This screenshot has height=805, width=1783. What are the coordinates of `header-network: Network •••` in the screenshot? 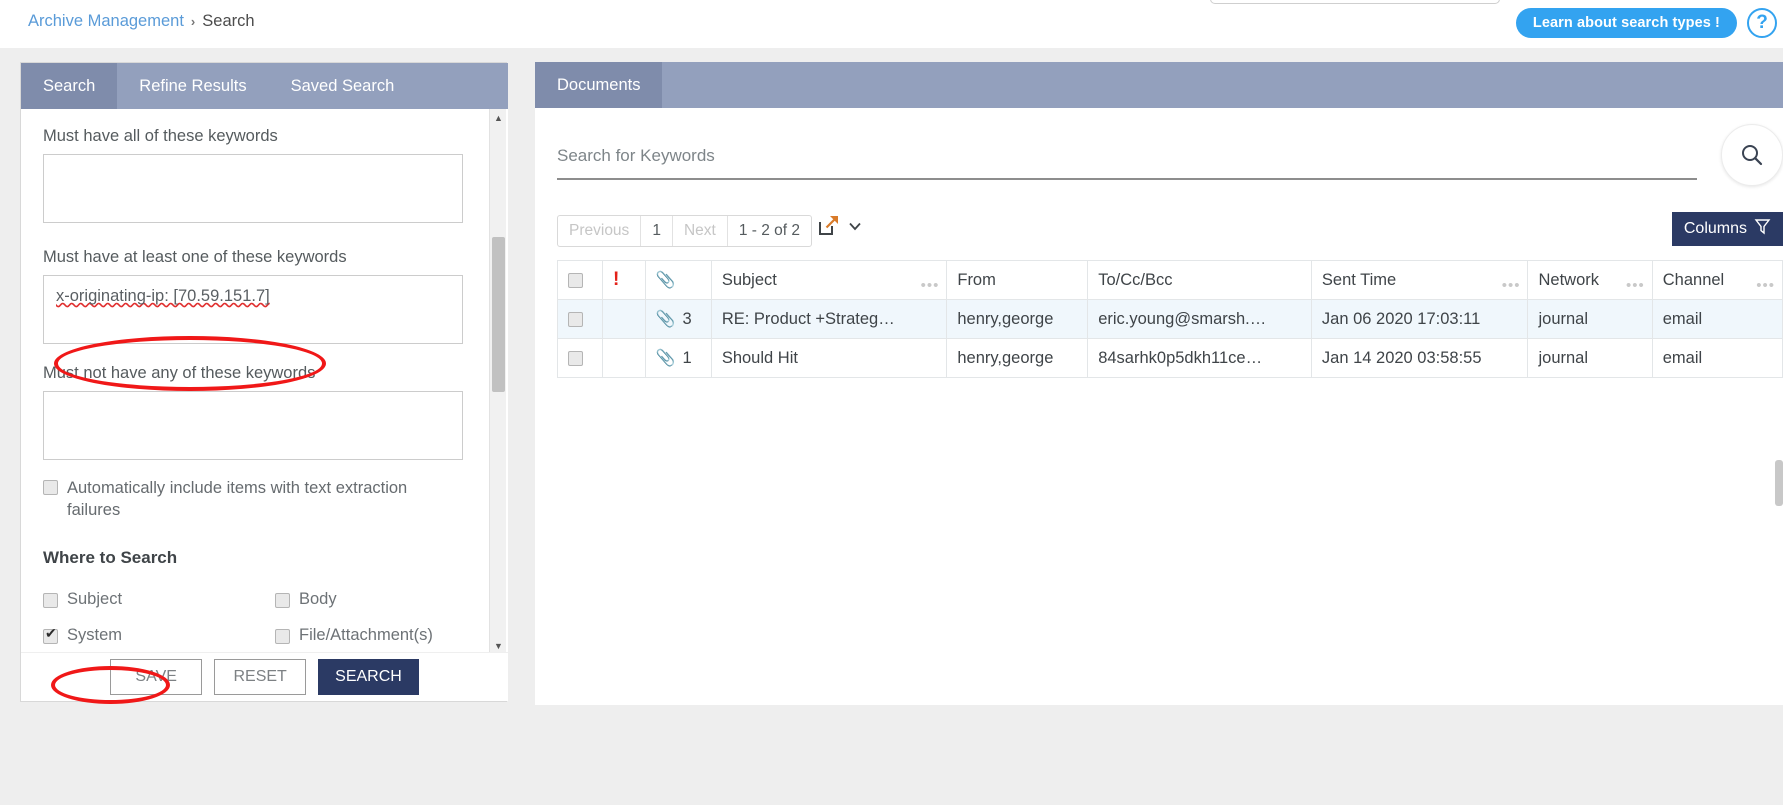 It's located at (1590, 280).